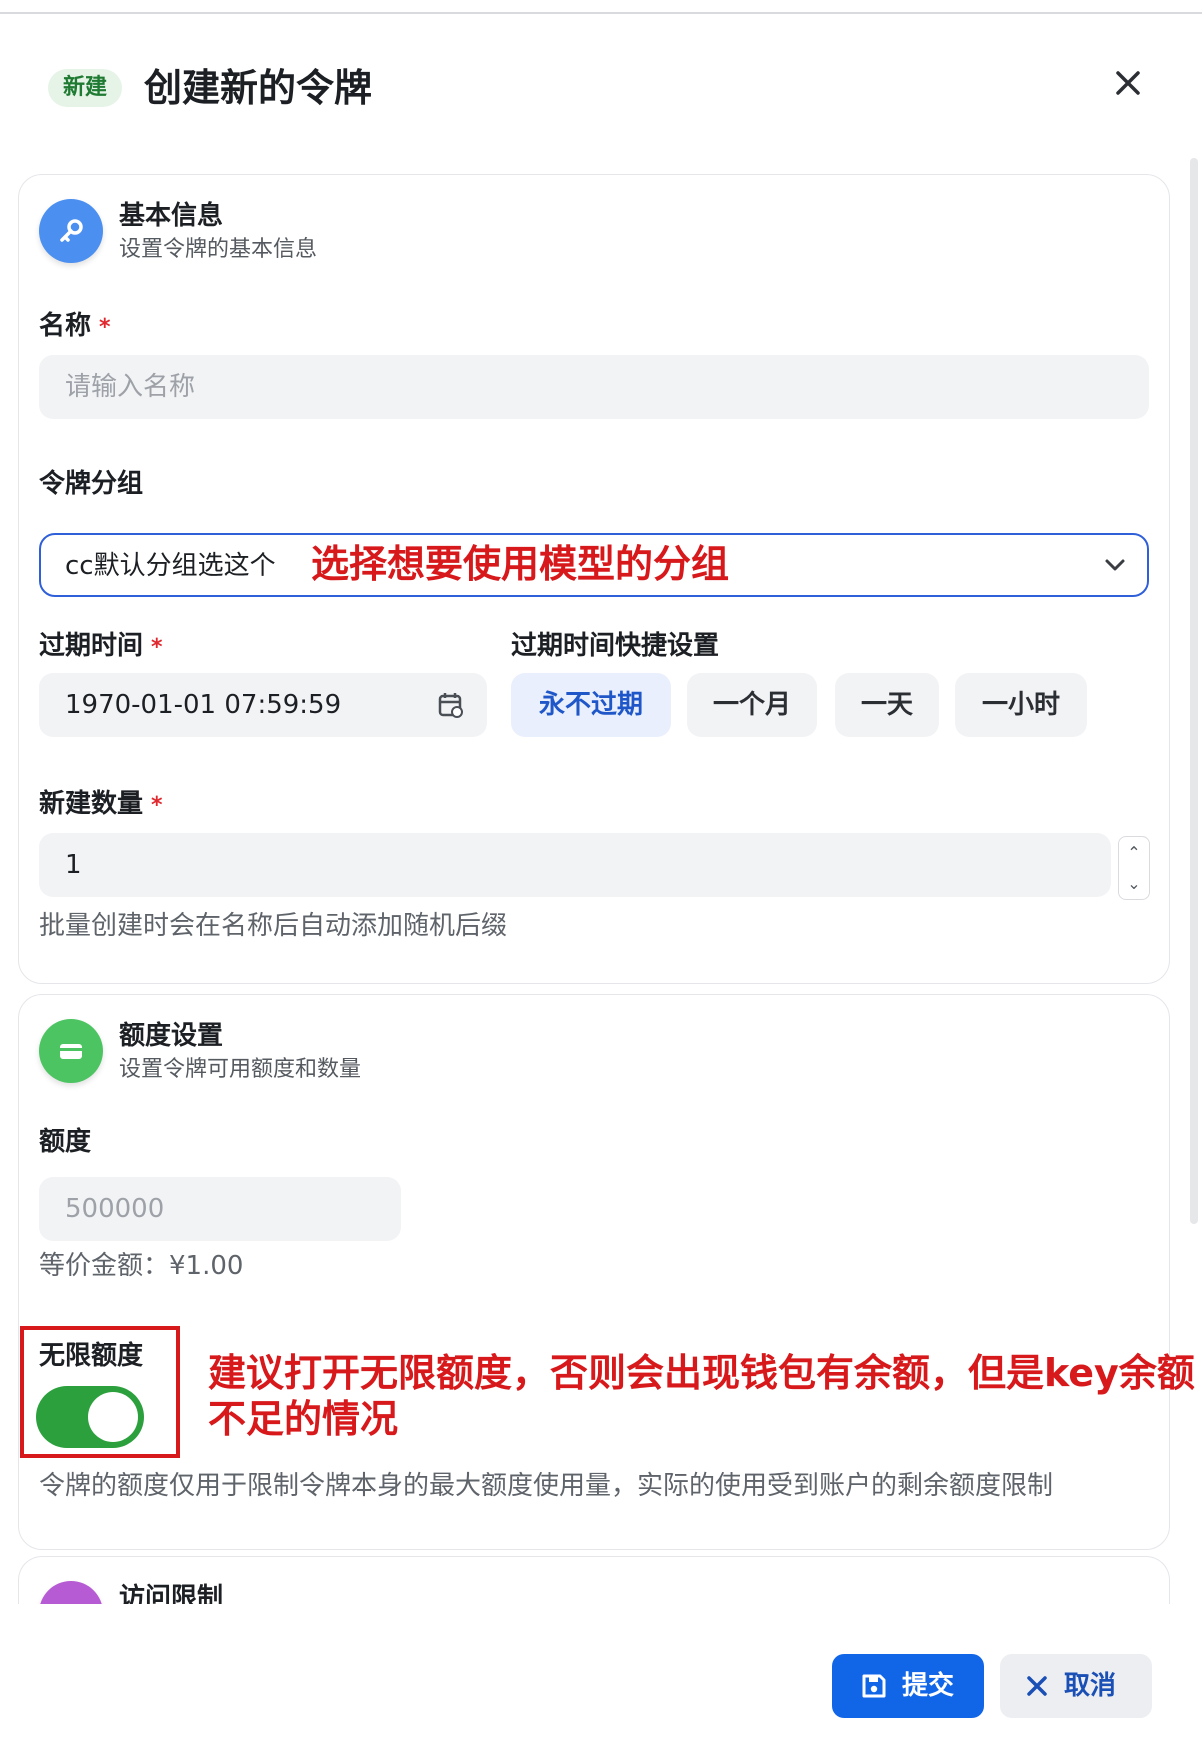  What do you see at coordinates (171, 216) in the screenshot?
I see `basic-info-title: 基本信息` at bounding box center [171, 216].